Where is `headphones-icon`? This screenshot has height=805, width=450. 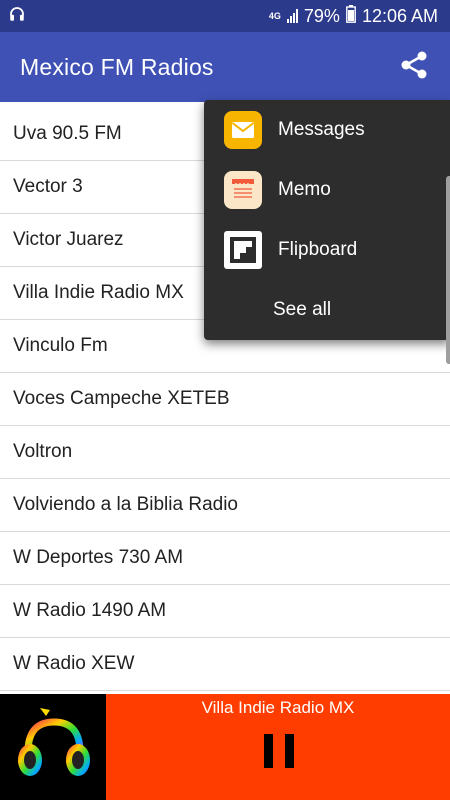 headphones-icon is located at coordinates (17, 16).